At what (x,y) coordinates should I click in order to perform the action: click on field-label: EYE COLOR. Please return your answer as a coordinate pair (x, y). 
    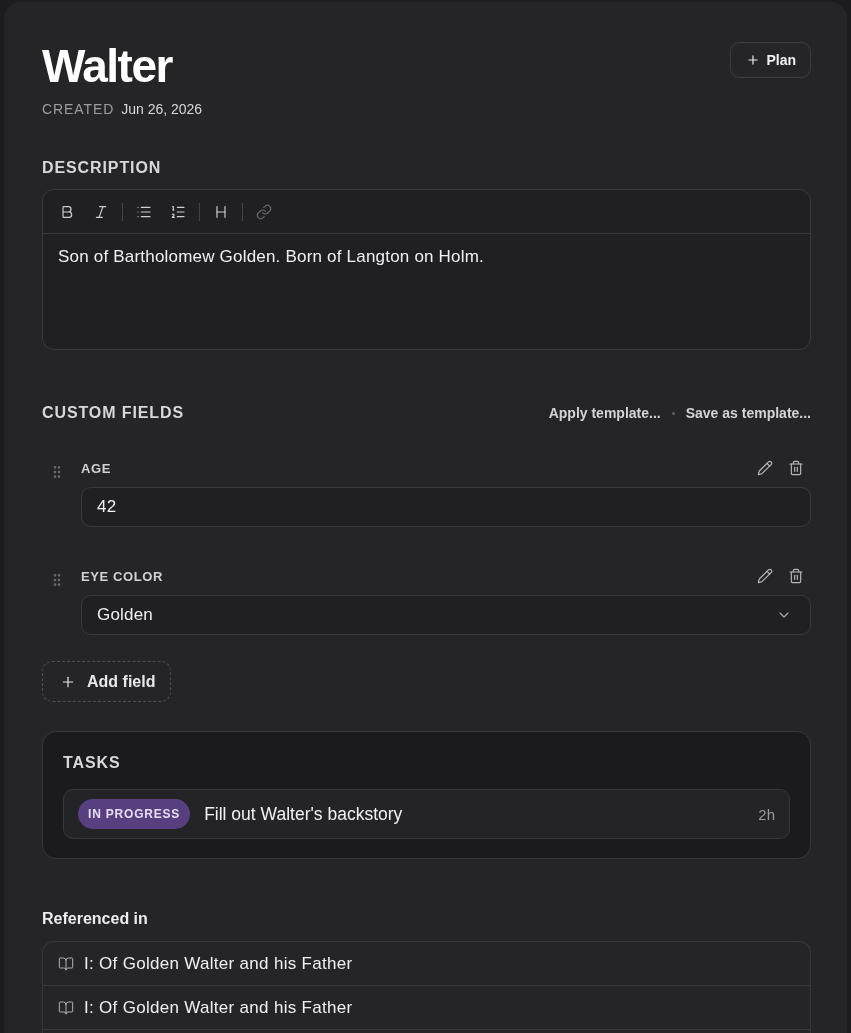
    Looking at the image, I should click on (122, 576).